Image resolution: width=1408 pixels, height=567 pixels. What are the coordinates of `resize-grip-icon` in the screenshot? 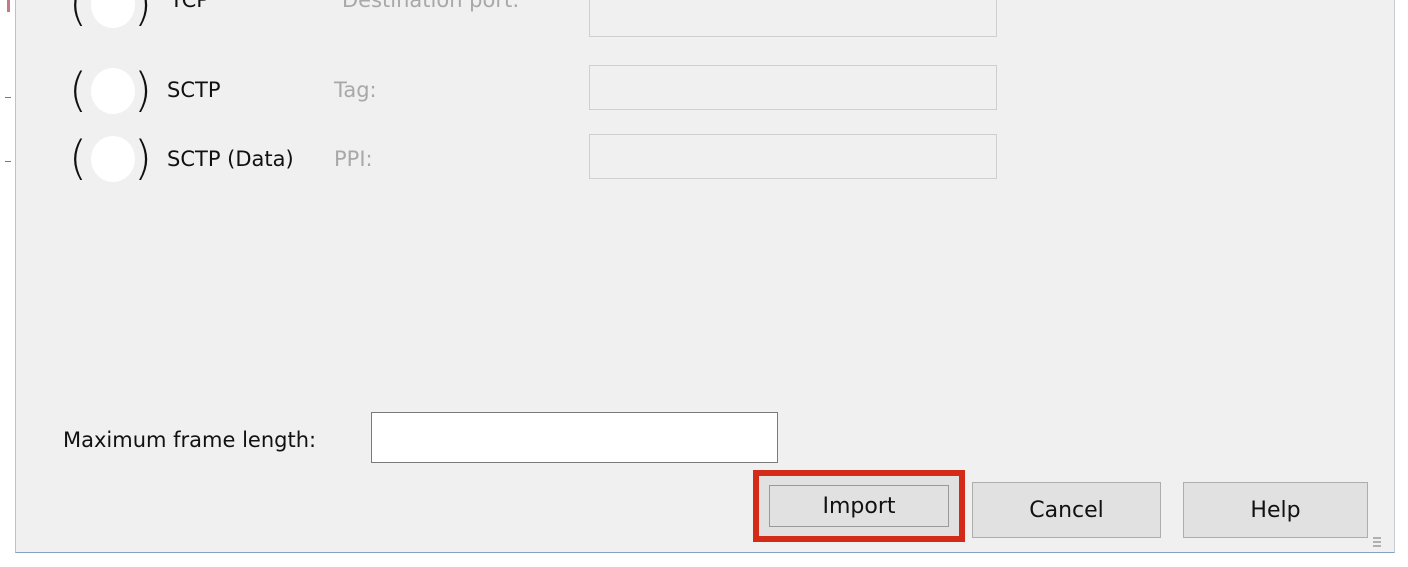 It's located at (1377, 542).